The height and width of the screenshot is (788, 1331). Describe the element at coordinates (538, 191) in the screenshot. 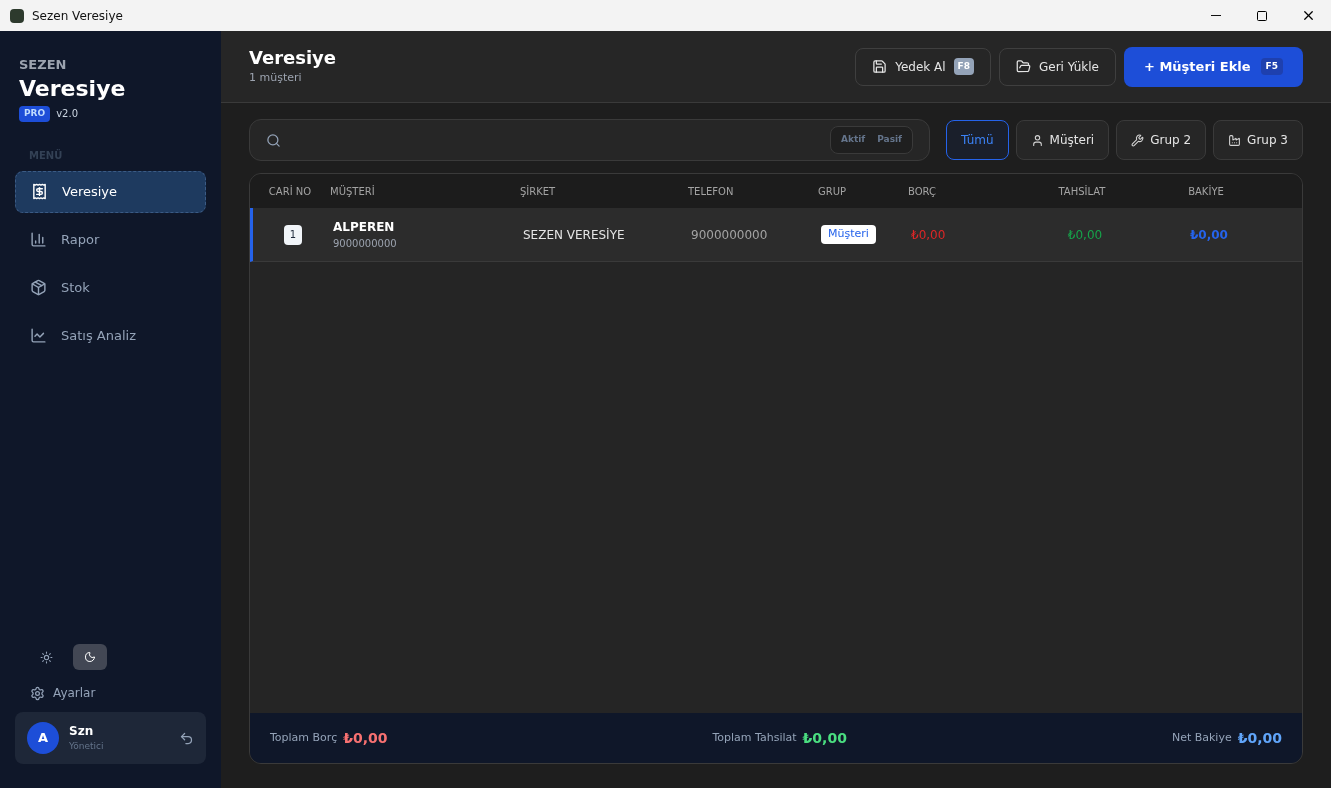

I see `column-header: ŞİRKET` at that location.